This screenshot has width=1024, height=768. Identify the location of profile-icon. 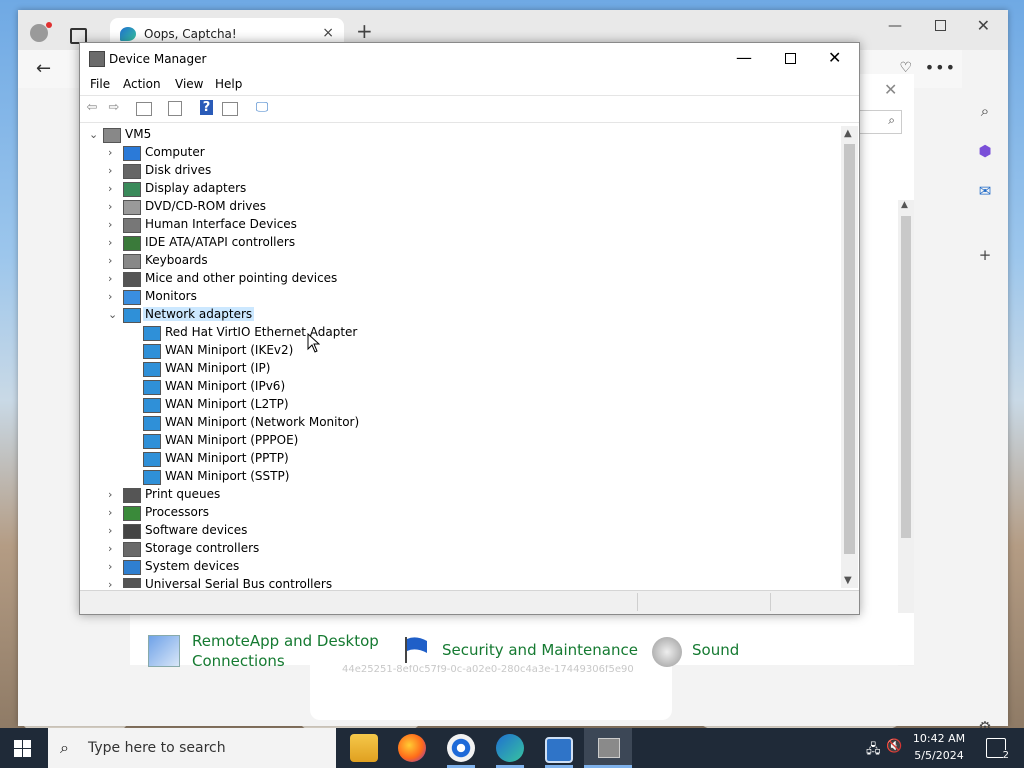
(39, 33).